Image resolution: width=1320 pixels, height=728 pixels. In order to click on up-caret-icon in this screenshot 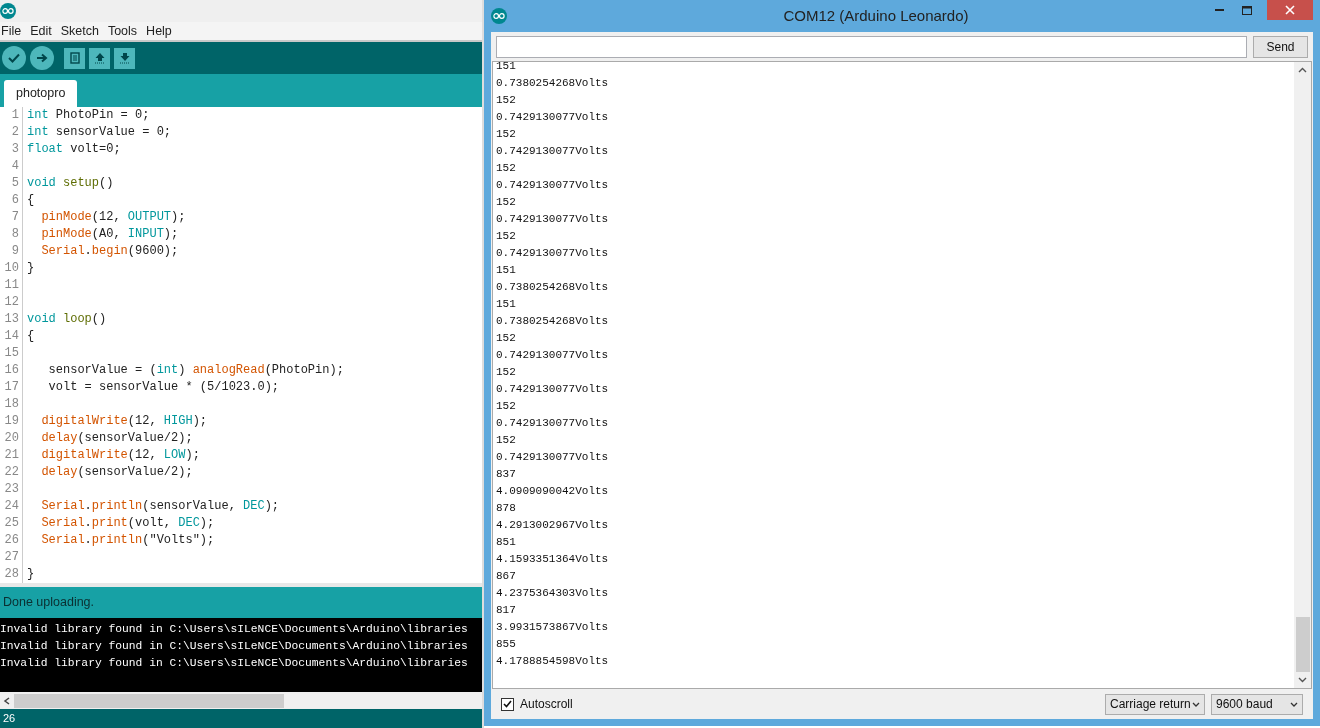, I will do `click(1302, 70)`.